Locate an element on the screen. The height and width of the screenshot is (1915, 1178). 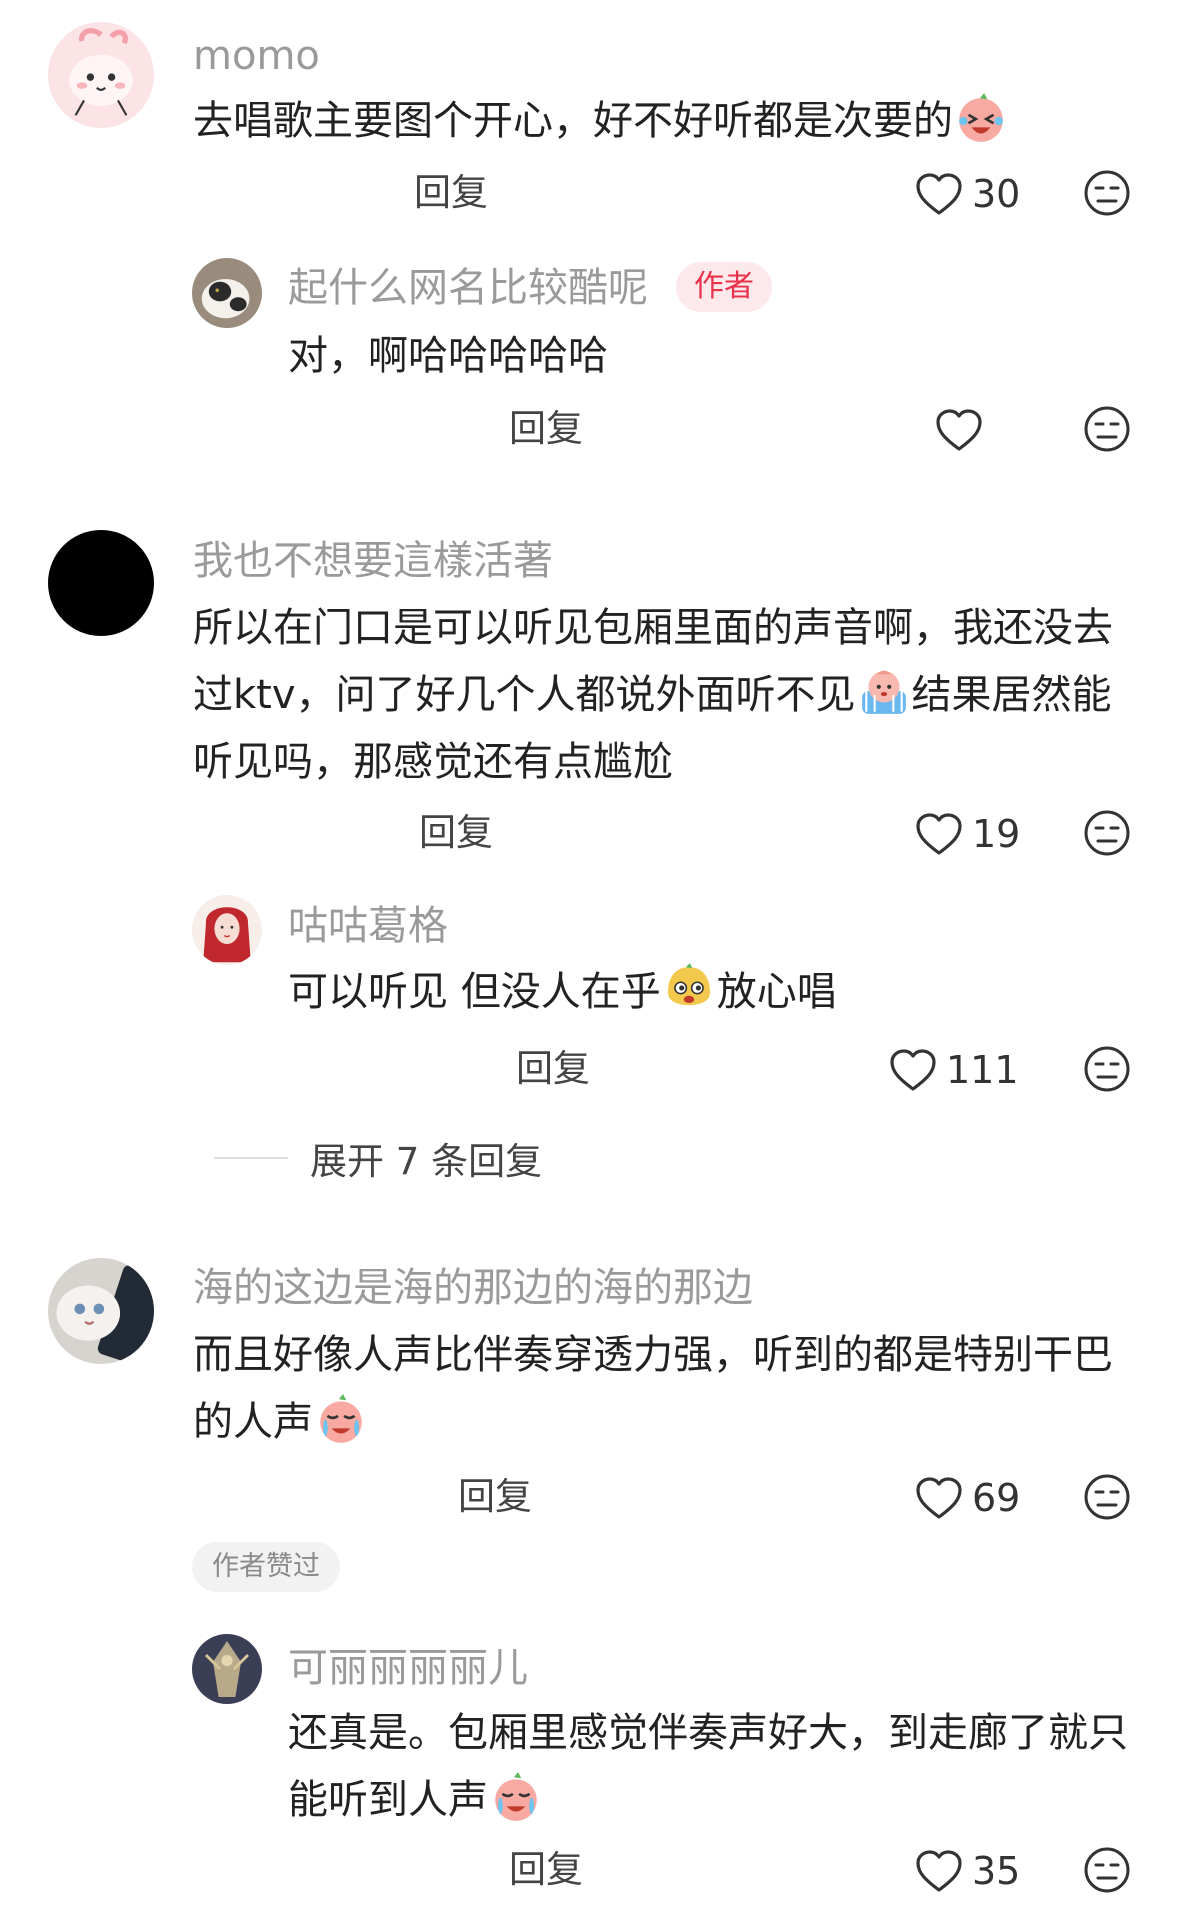
author-badge: 作者 is located at coordinates (724, 287).